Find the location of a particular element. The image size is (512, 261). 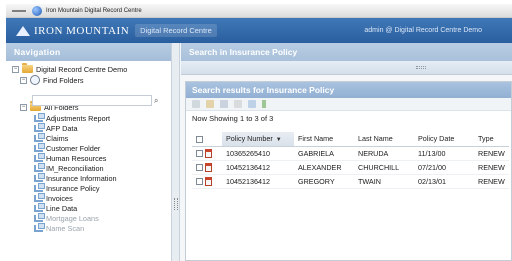

results-count: Now Showing 1 to 3 of 3 is located at coordinates (233, 118).